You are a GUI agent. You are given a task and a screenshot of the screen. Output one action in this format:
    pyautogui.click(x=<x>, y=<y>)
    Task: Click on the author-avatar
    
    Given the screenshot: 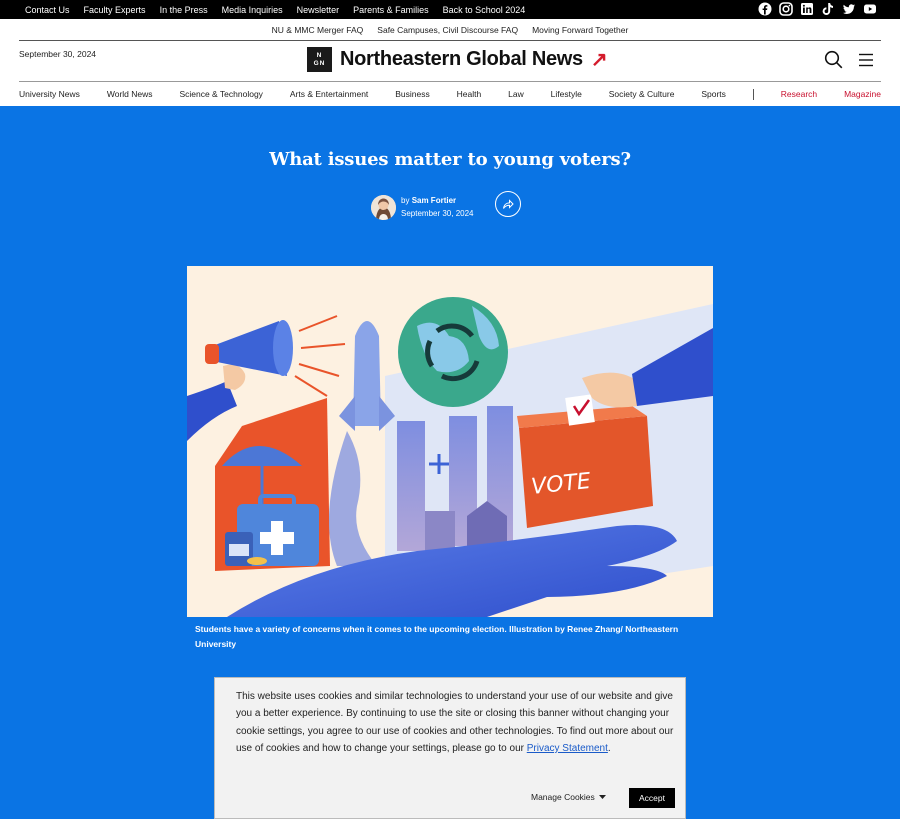 What is the action you would take?
    pyautogui.click(x=383, y=207)
    